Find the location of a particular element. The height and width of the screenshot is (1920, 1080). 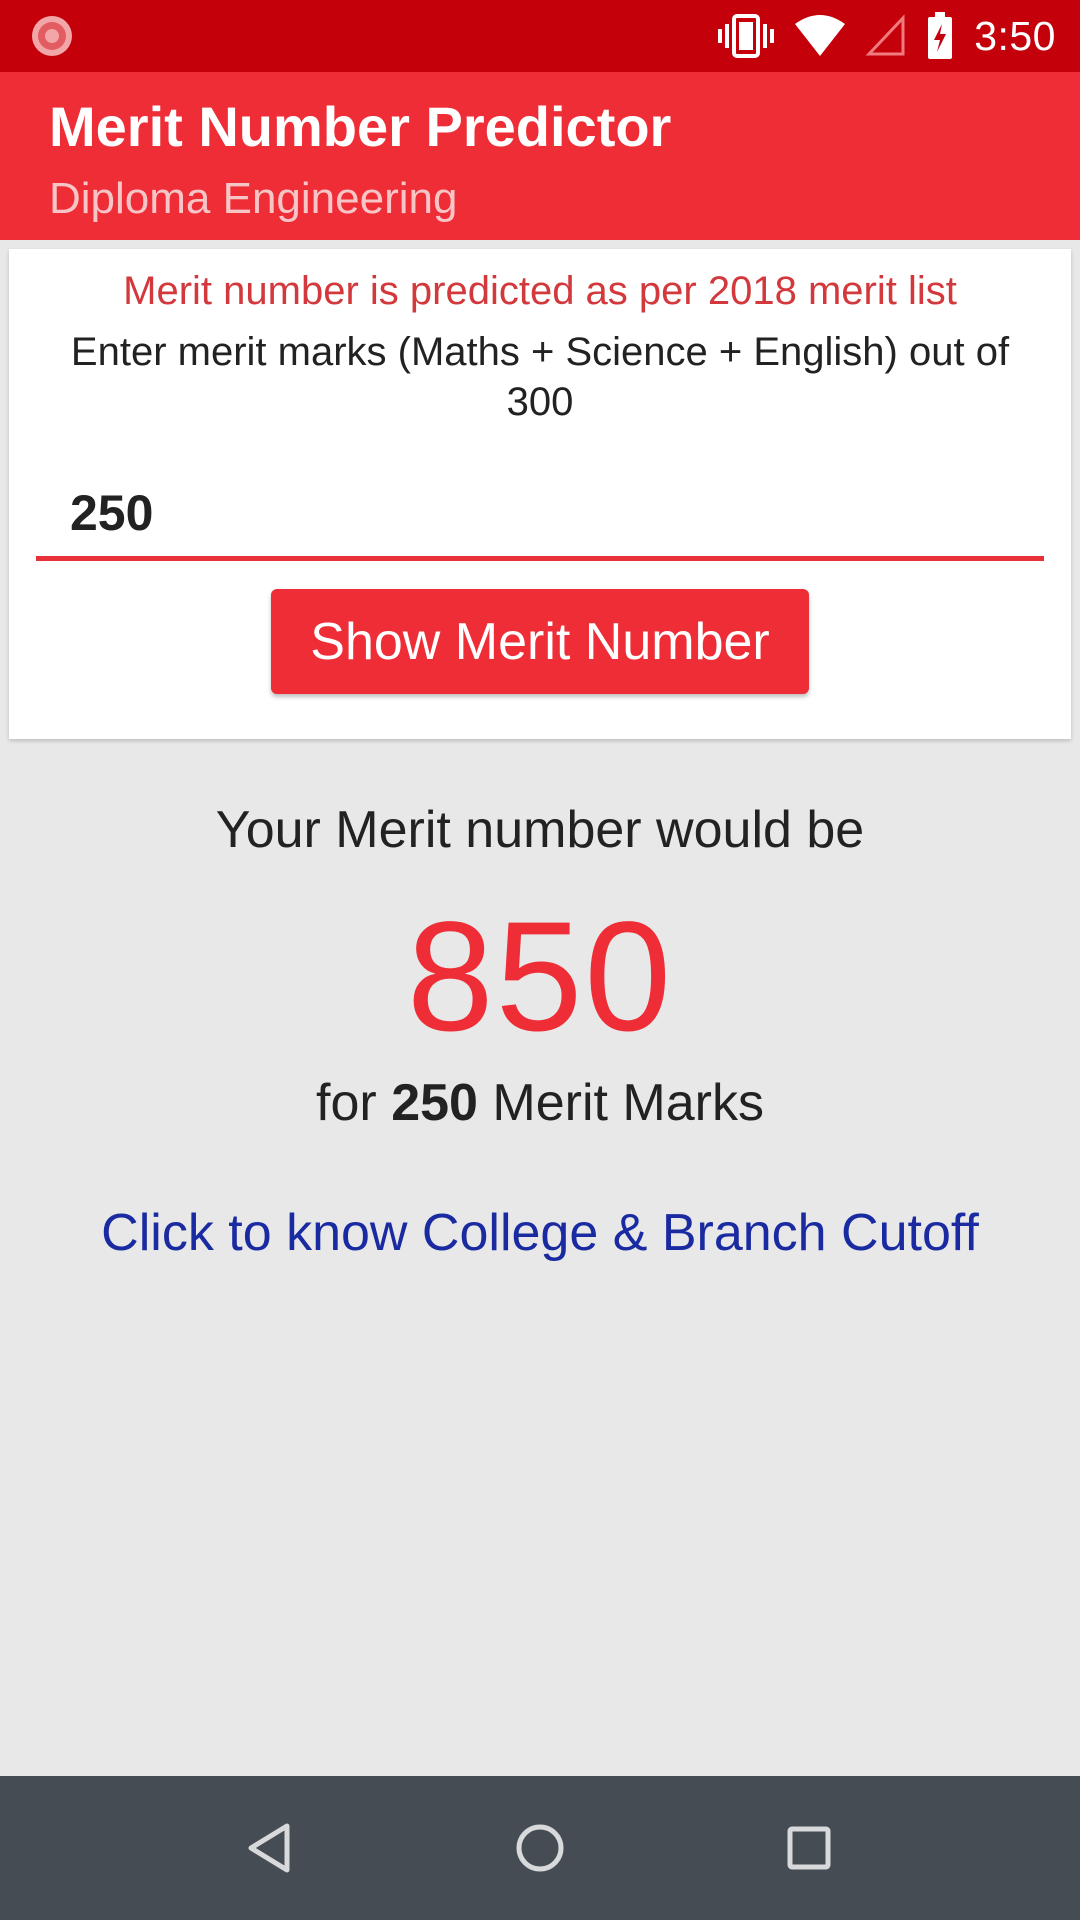

summary-suffix: Merit Marks is located at coordinates (620, 1103).